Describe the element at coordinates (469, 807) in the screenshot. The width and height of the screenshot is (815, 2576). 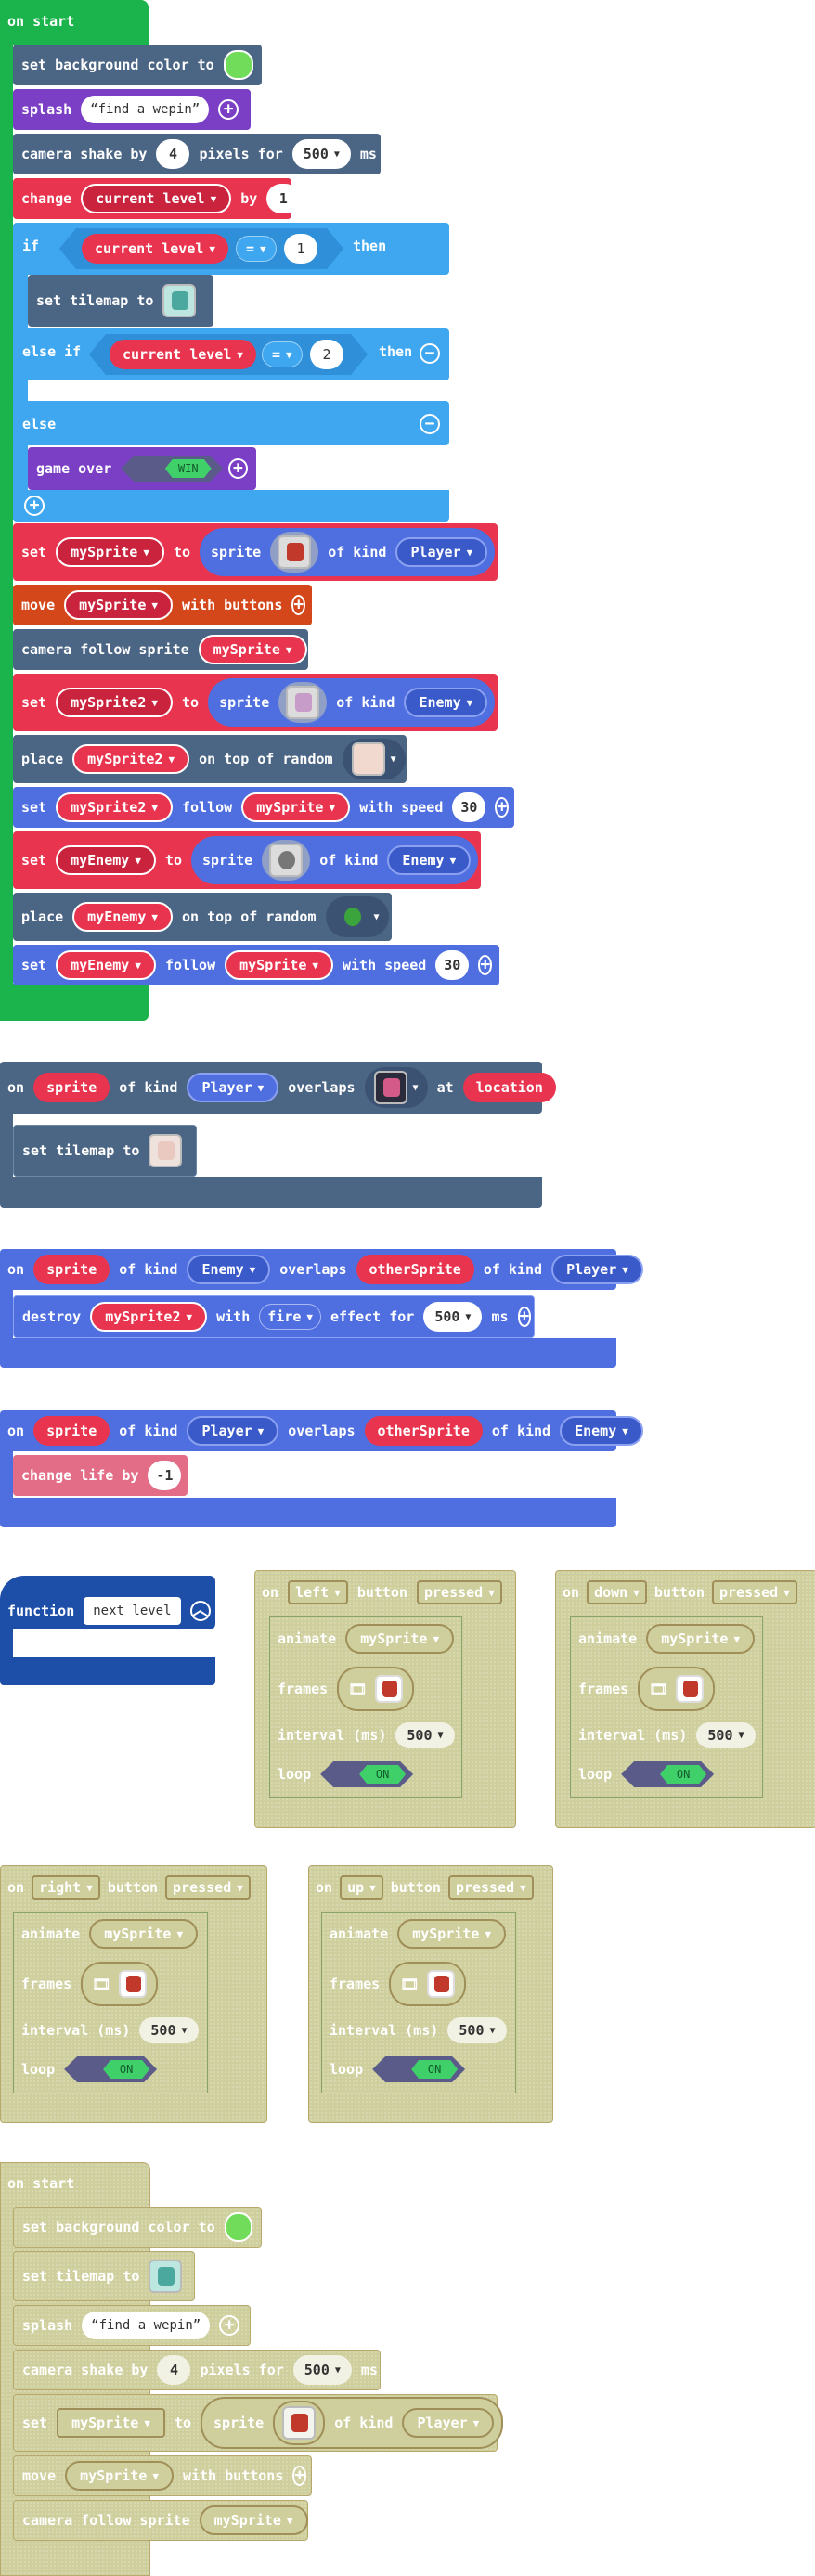
I see `speed-input: 30` at that location.